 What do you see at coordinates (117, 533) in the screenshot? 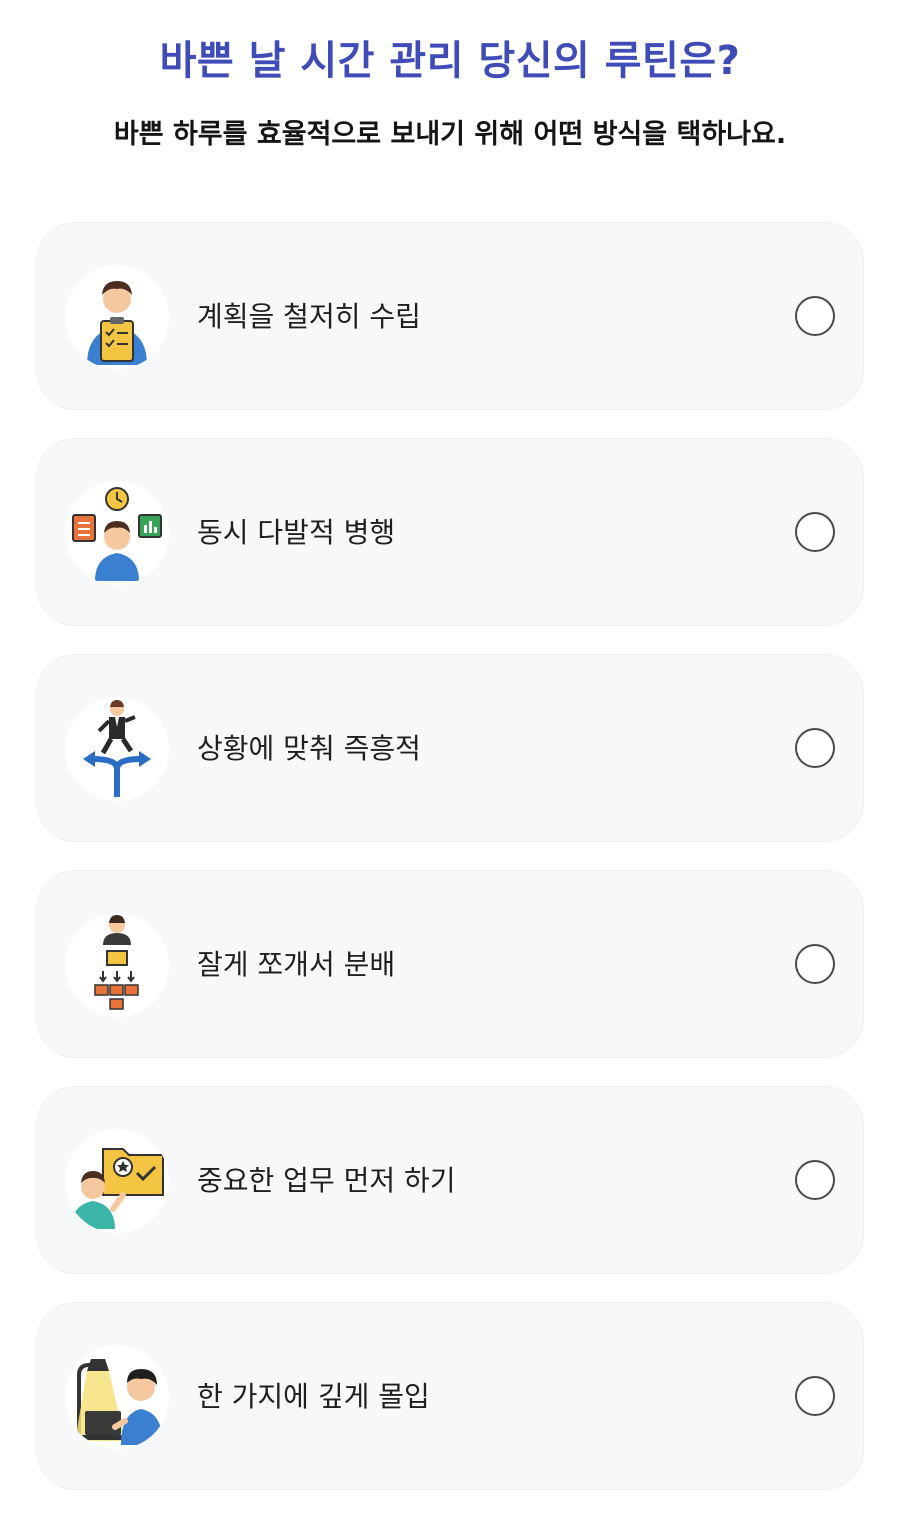
I see `multitasking-icon` at bounding box center [117, 533].